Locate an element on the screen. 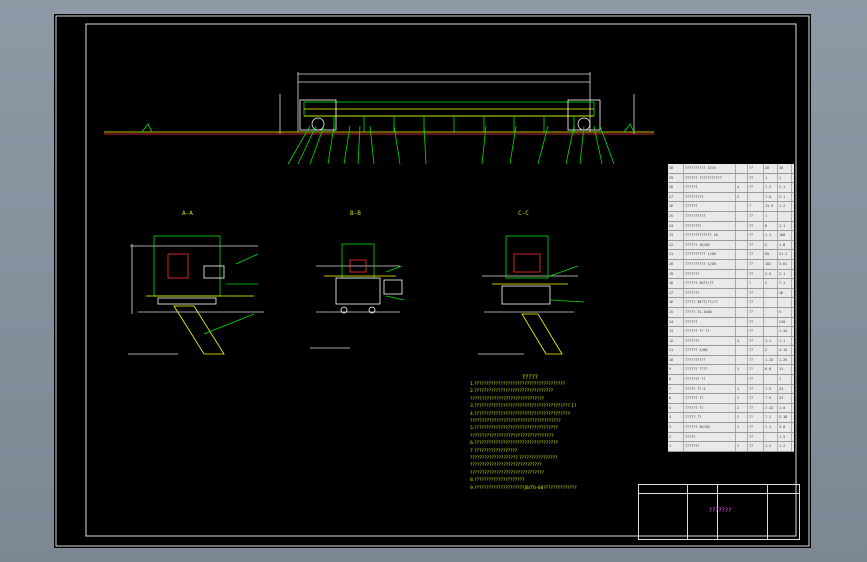 The image size is (867, 562). table-cell: 1.8 is located at coordinates (785, 245).